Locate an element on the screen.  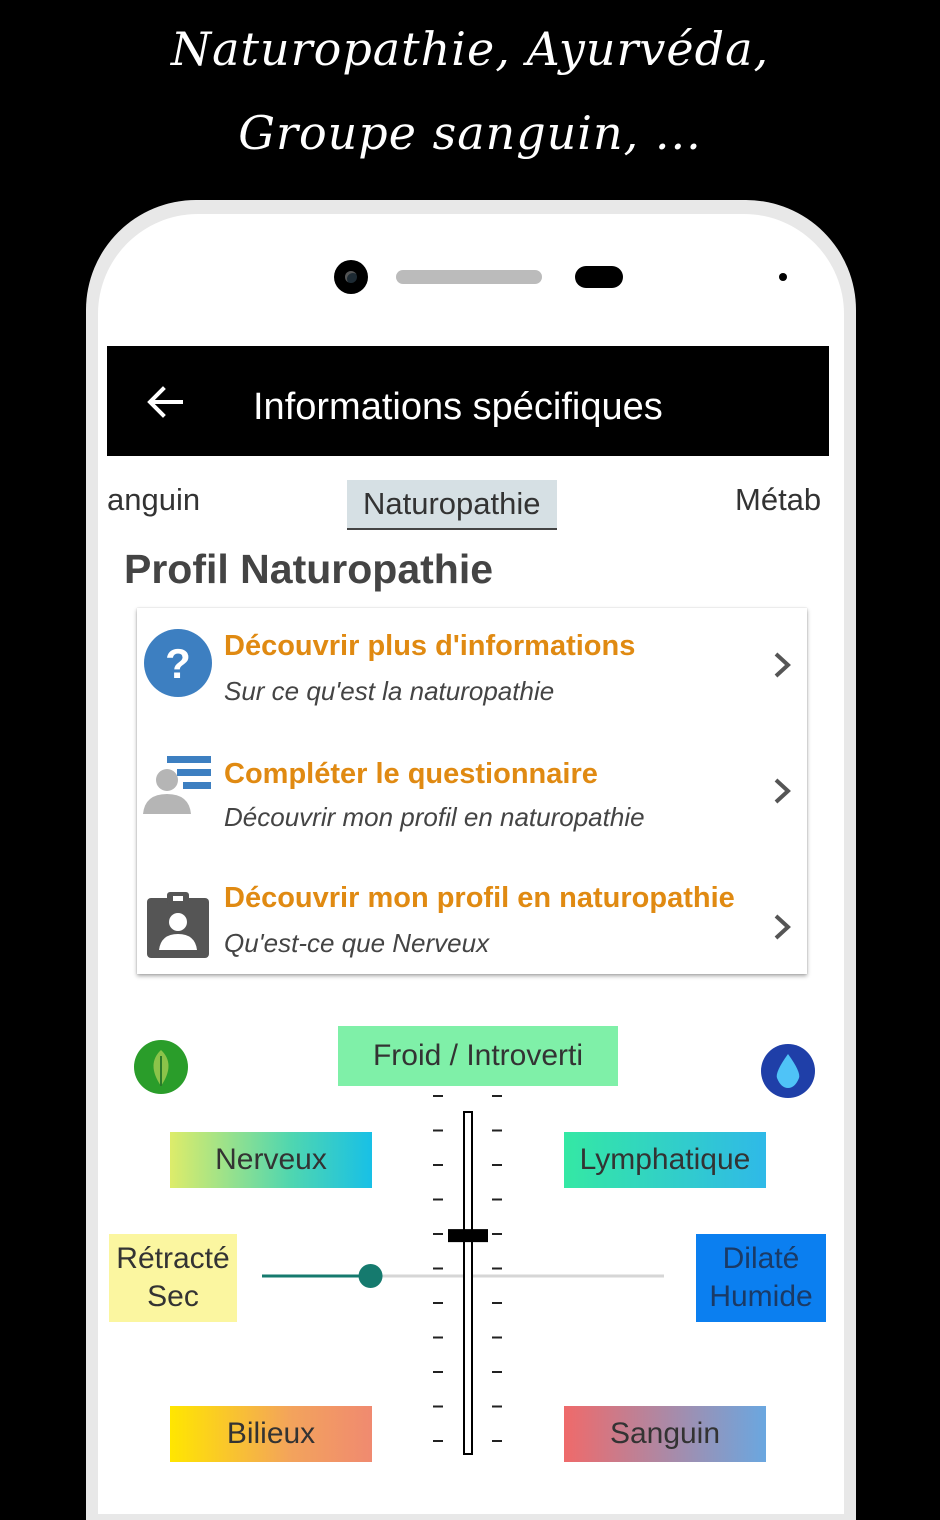
tab-groupe-sanguin: anguin is located at coordinates (153, 500).